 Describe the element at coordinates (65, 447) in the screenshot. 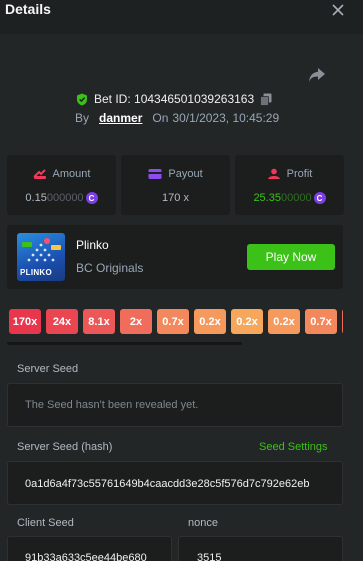

I see `server-seed-hash-label: Server Seed (hash)` at that location.